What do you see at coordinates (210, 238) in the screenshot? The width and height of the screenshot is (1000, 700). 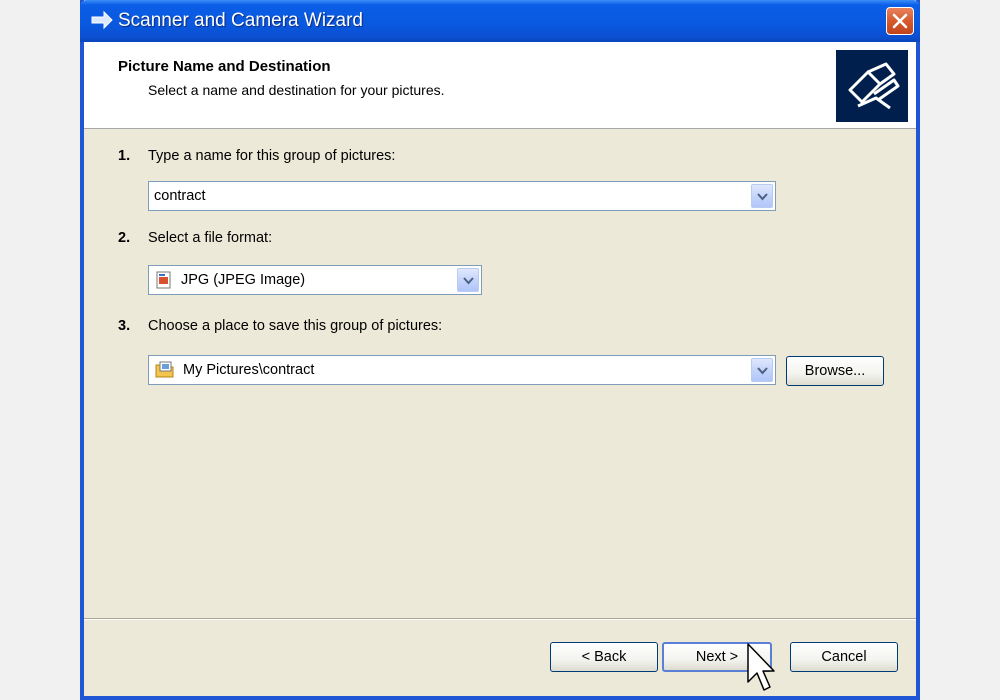 I see `step-text: Select a file format:` at bounding box center [210, 238].